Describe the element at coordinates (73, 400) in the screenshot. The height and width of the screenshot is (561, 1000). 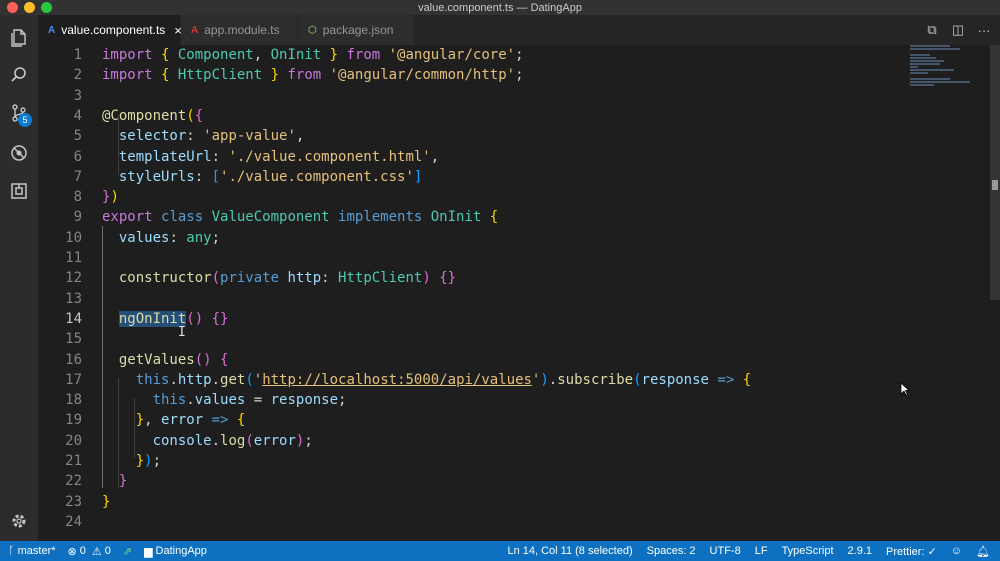
I see `line-number: 18` at that location.